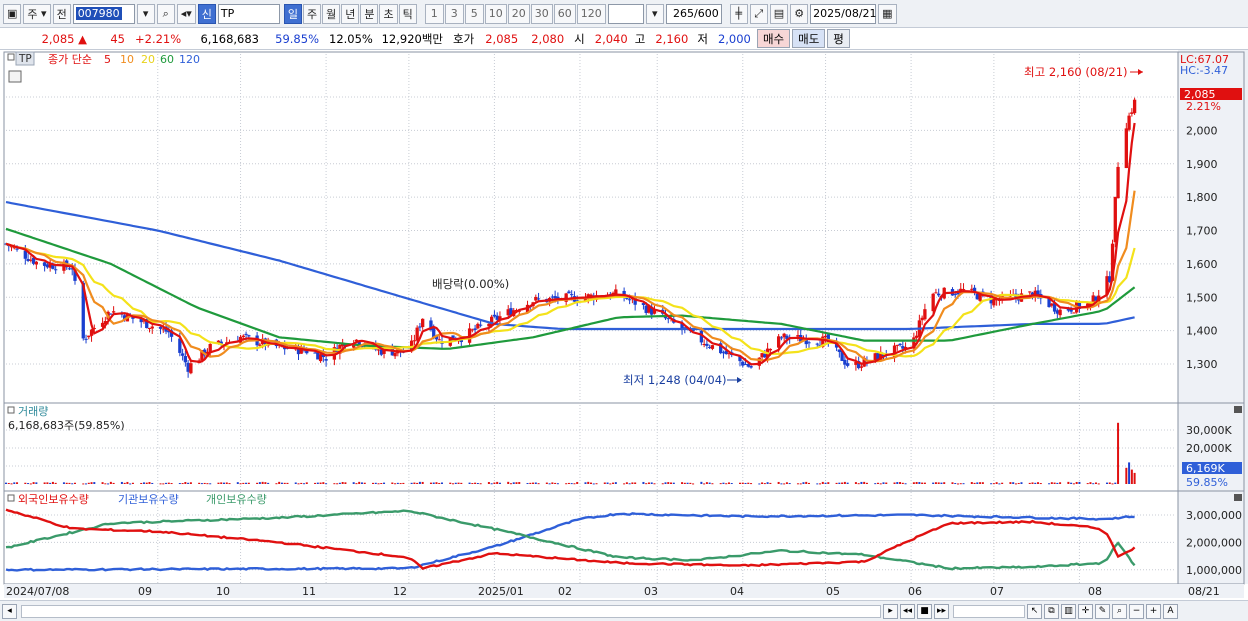  I want to click on interval-60: 60, so click(564, 13).